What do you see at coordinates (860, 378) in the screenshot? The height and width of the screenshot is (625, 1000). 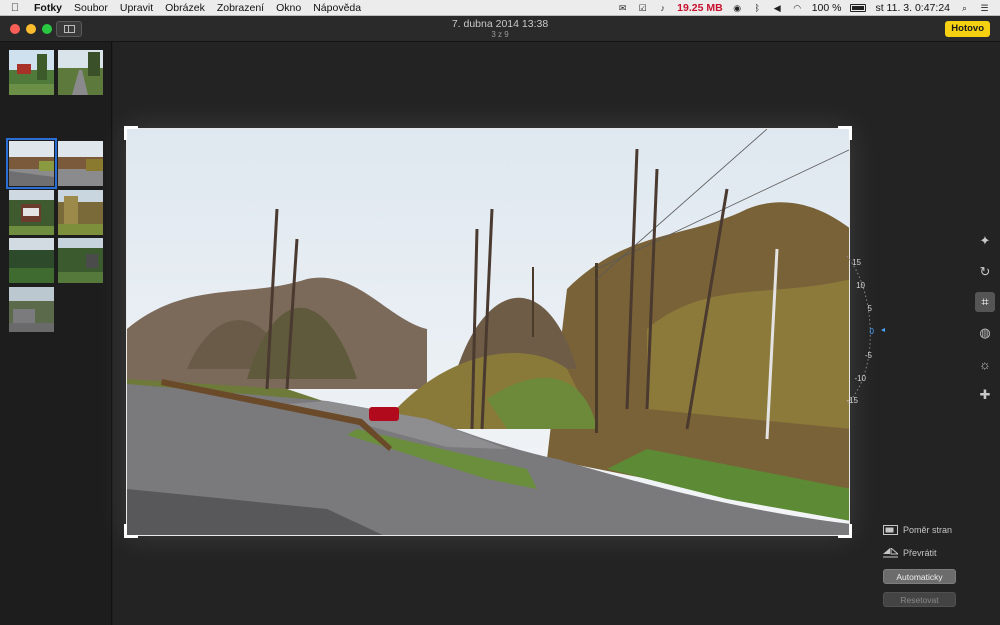 I see `dial-label-minus-10: -10` at bounding box center [860, 378].